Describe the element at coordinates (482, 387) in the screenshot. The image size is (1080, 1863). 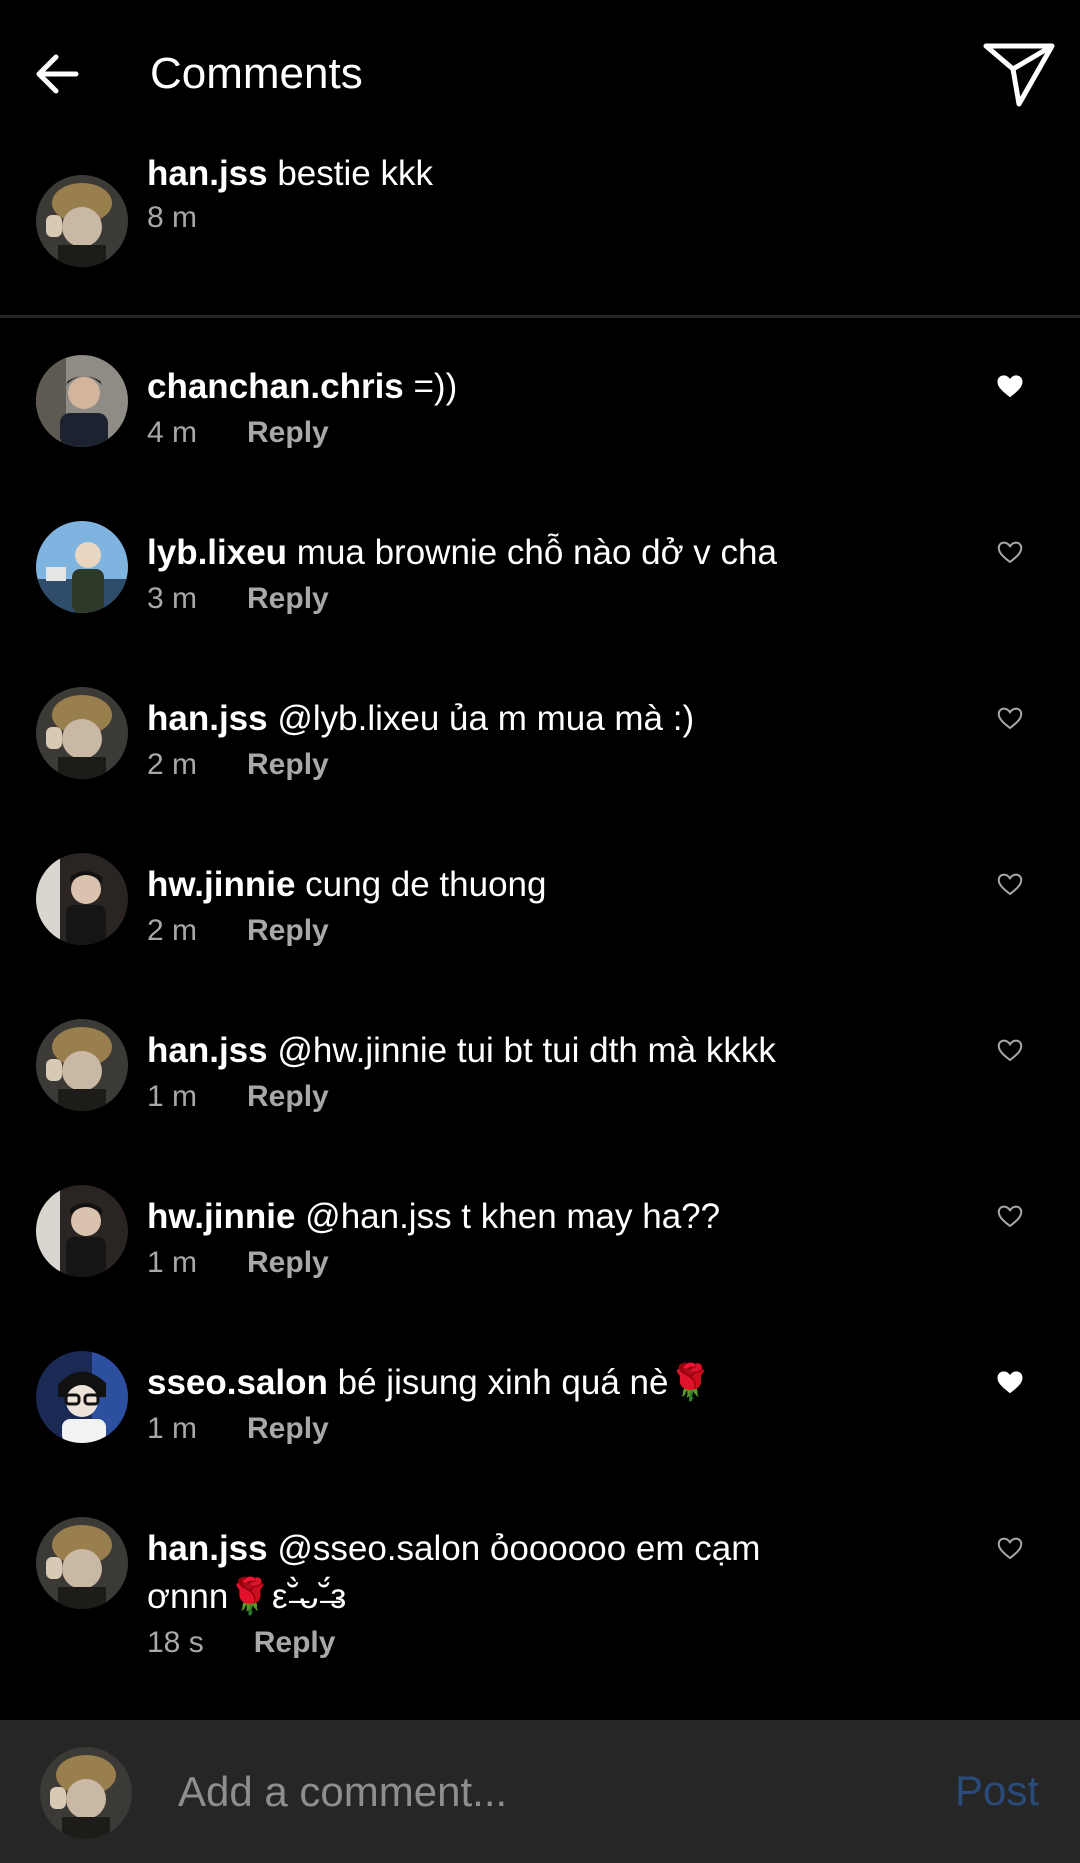
I see `comment-text: chanchan.chris =))` at that location.